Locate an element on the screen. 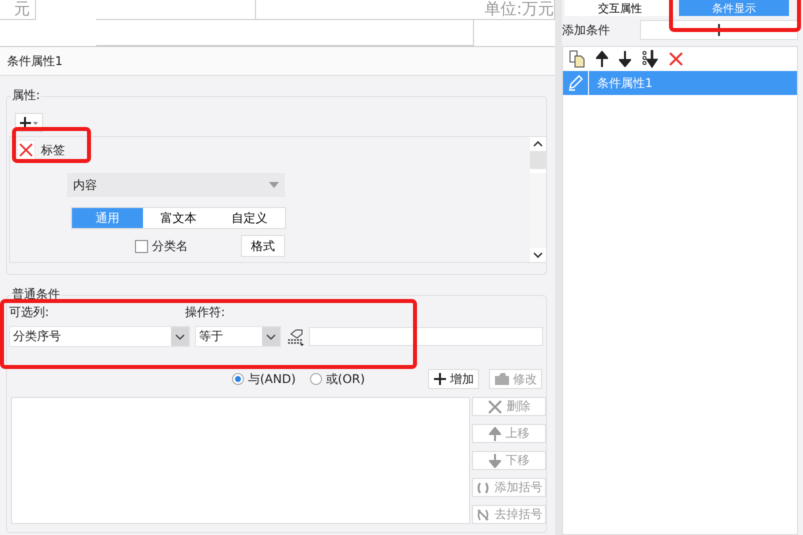  format-button: 格式 is located at coordinates (263, 246).